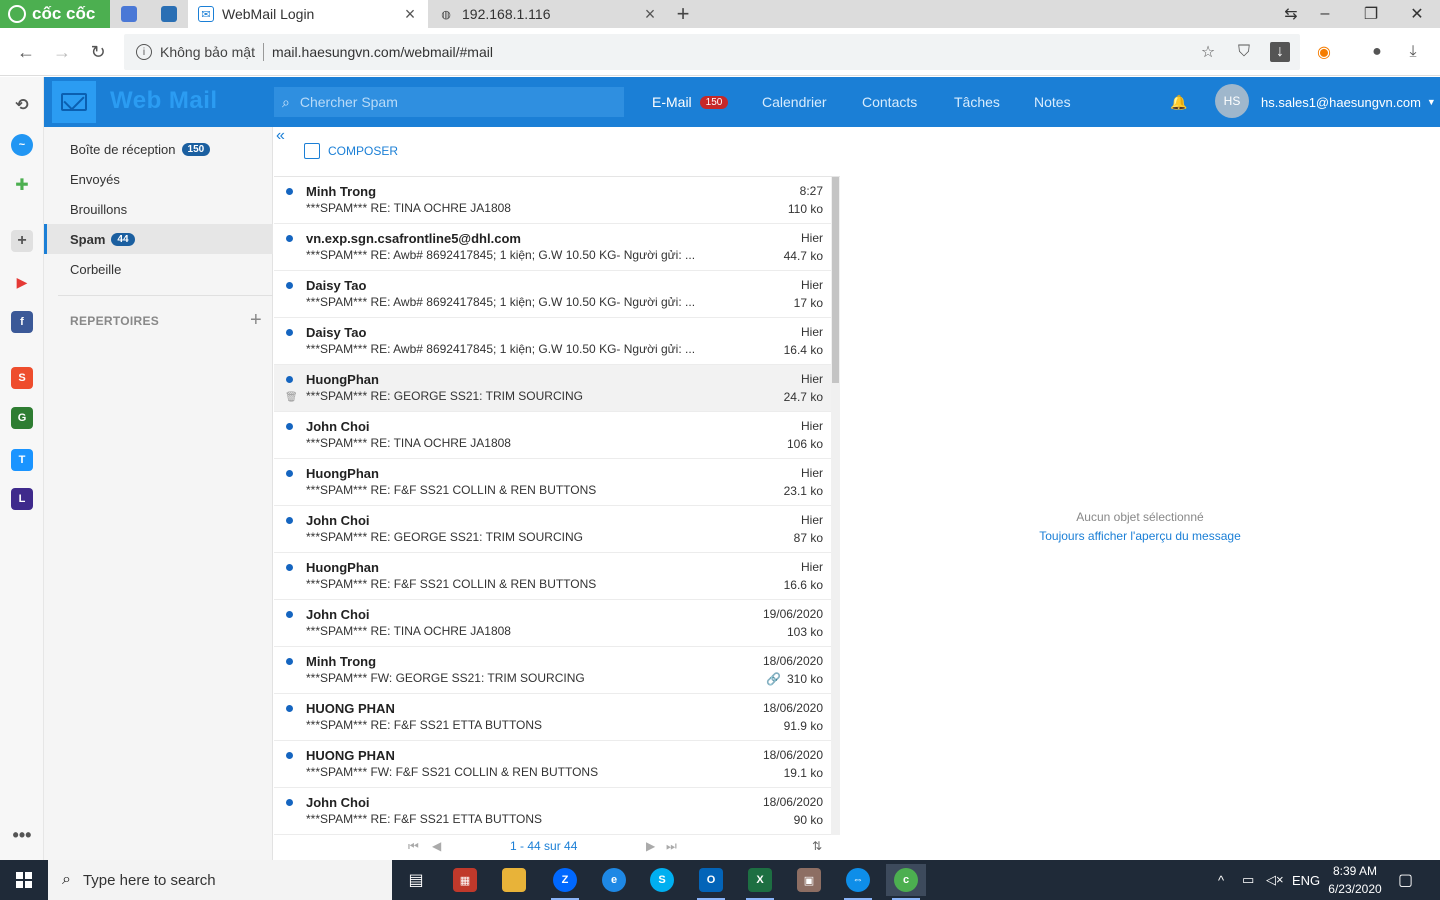  I want to click on downloads-icon: ⤓, so click(1413, 52).